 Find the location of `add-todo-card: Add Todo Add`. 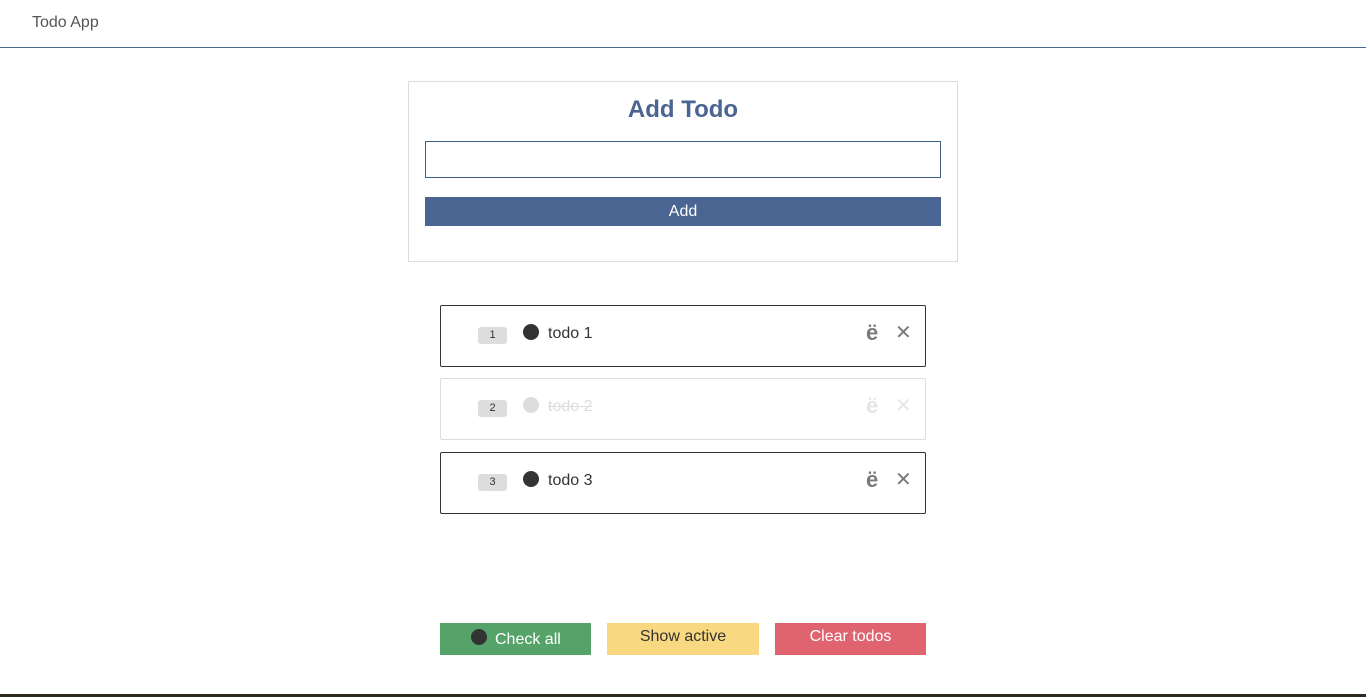

add-todo-card: Add Todo Add is located at coordinates (683, 171).